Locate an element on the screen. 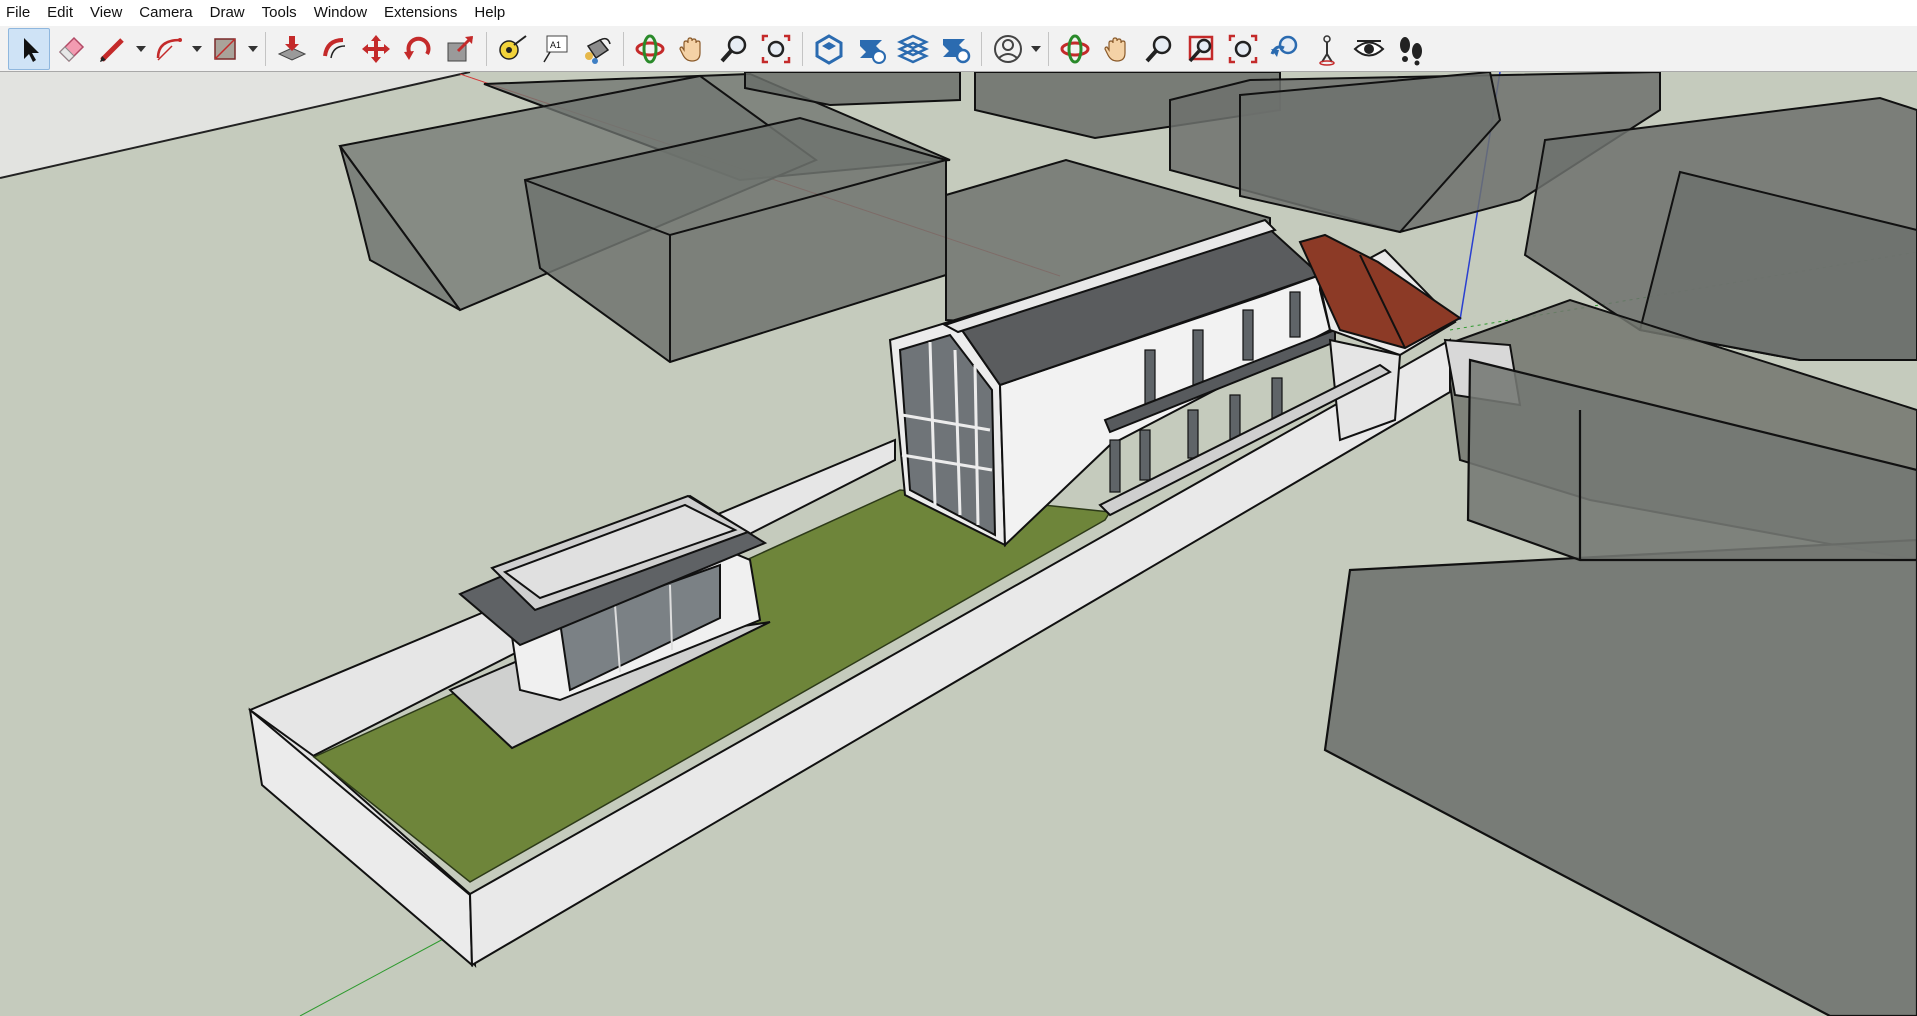  zoom-window-button is located at coordinates (1201, 49).